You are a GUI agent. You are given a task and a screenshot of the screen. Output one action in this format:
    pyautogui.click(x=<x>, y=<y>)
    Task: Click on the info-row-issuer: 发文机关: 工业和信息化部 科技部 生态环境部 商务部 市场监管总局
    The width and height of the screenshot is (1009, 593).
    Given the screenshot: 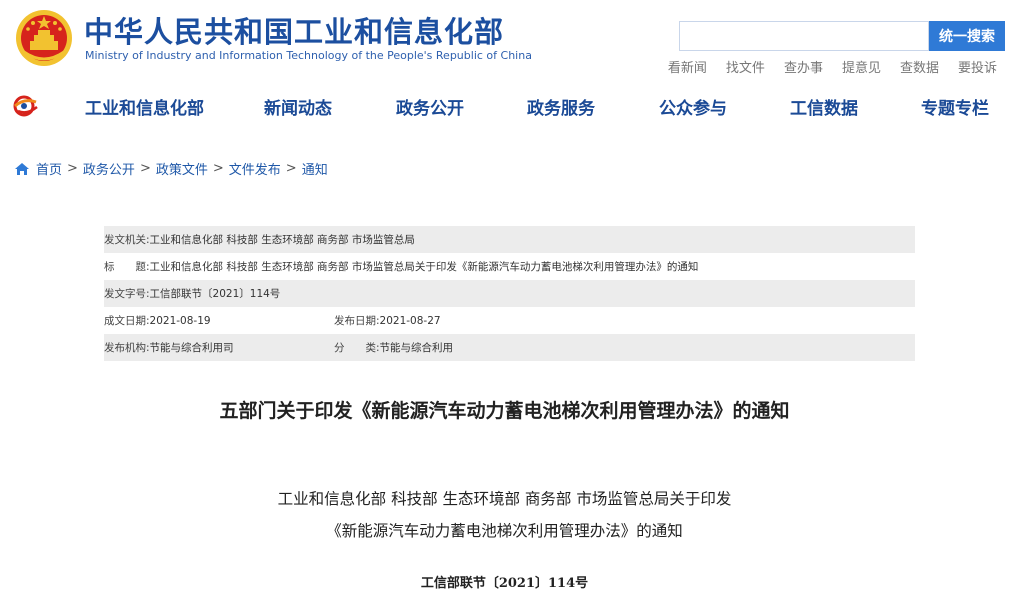 What is the action you would take?
    pyautogui.click(x=509, y=239)
    